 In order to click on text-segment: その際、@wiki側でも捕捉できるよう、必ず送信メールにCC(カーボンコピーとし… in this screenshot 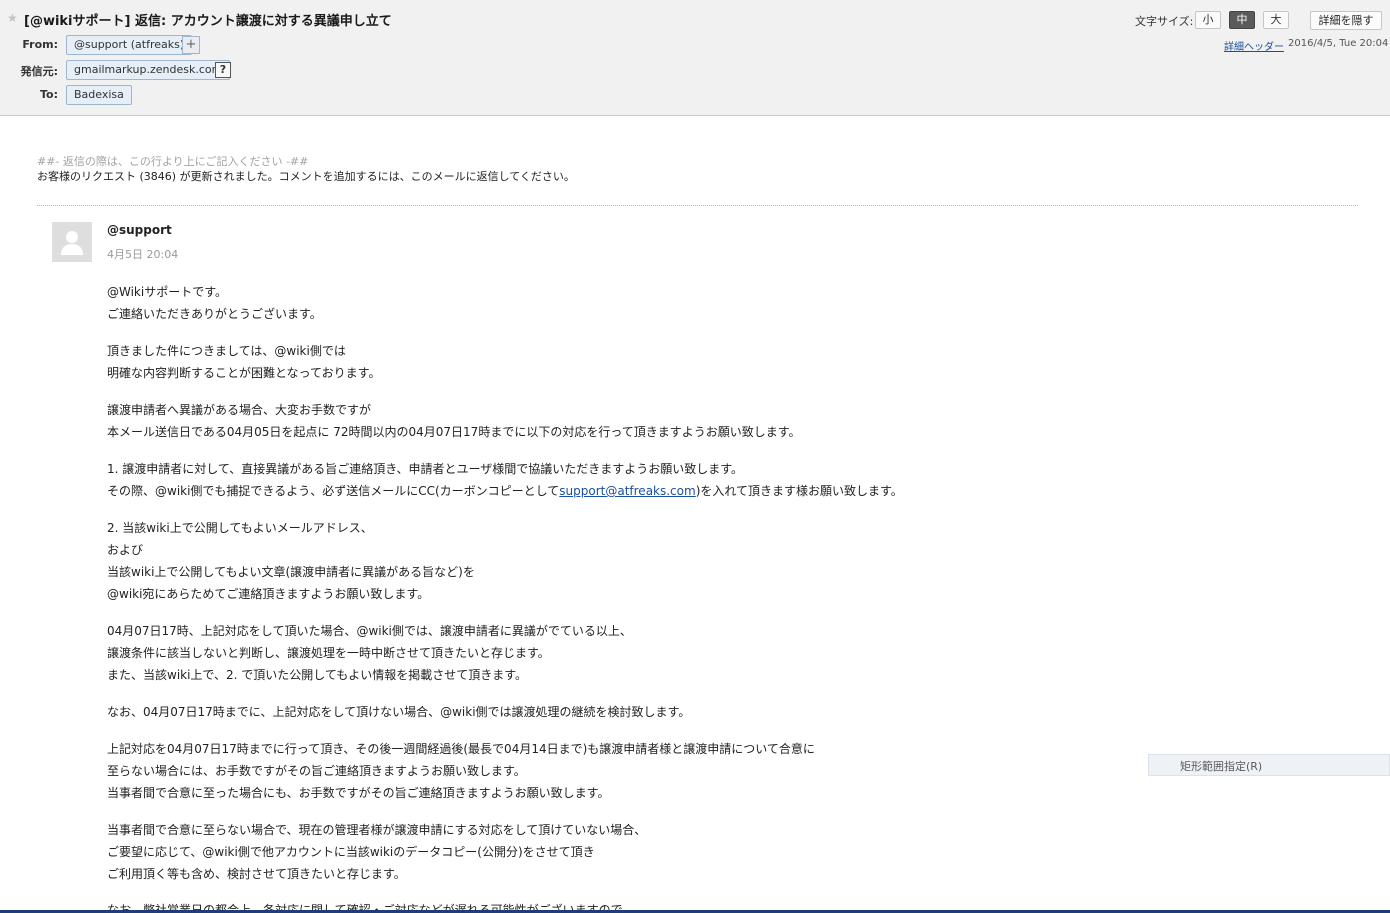, I will do `click(333, 491)`.